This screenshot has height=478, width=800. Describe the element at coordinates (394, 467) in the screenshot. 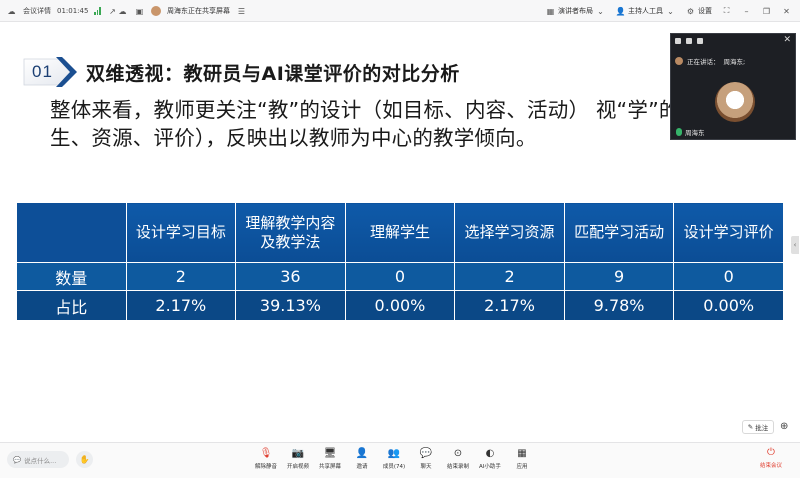

I see `tool-label: 成员(74)` at that location.